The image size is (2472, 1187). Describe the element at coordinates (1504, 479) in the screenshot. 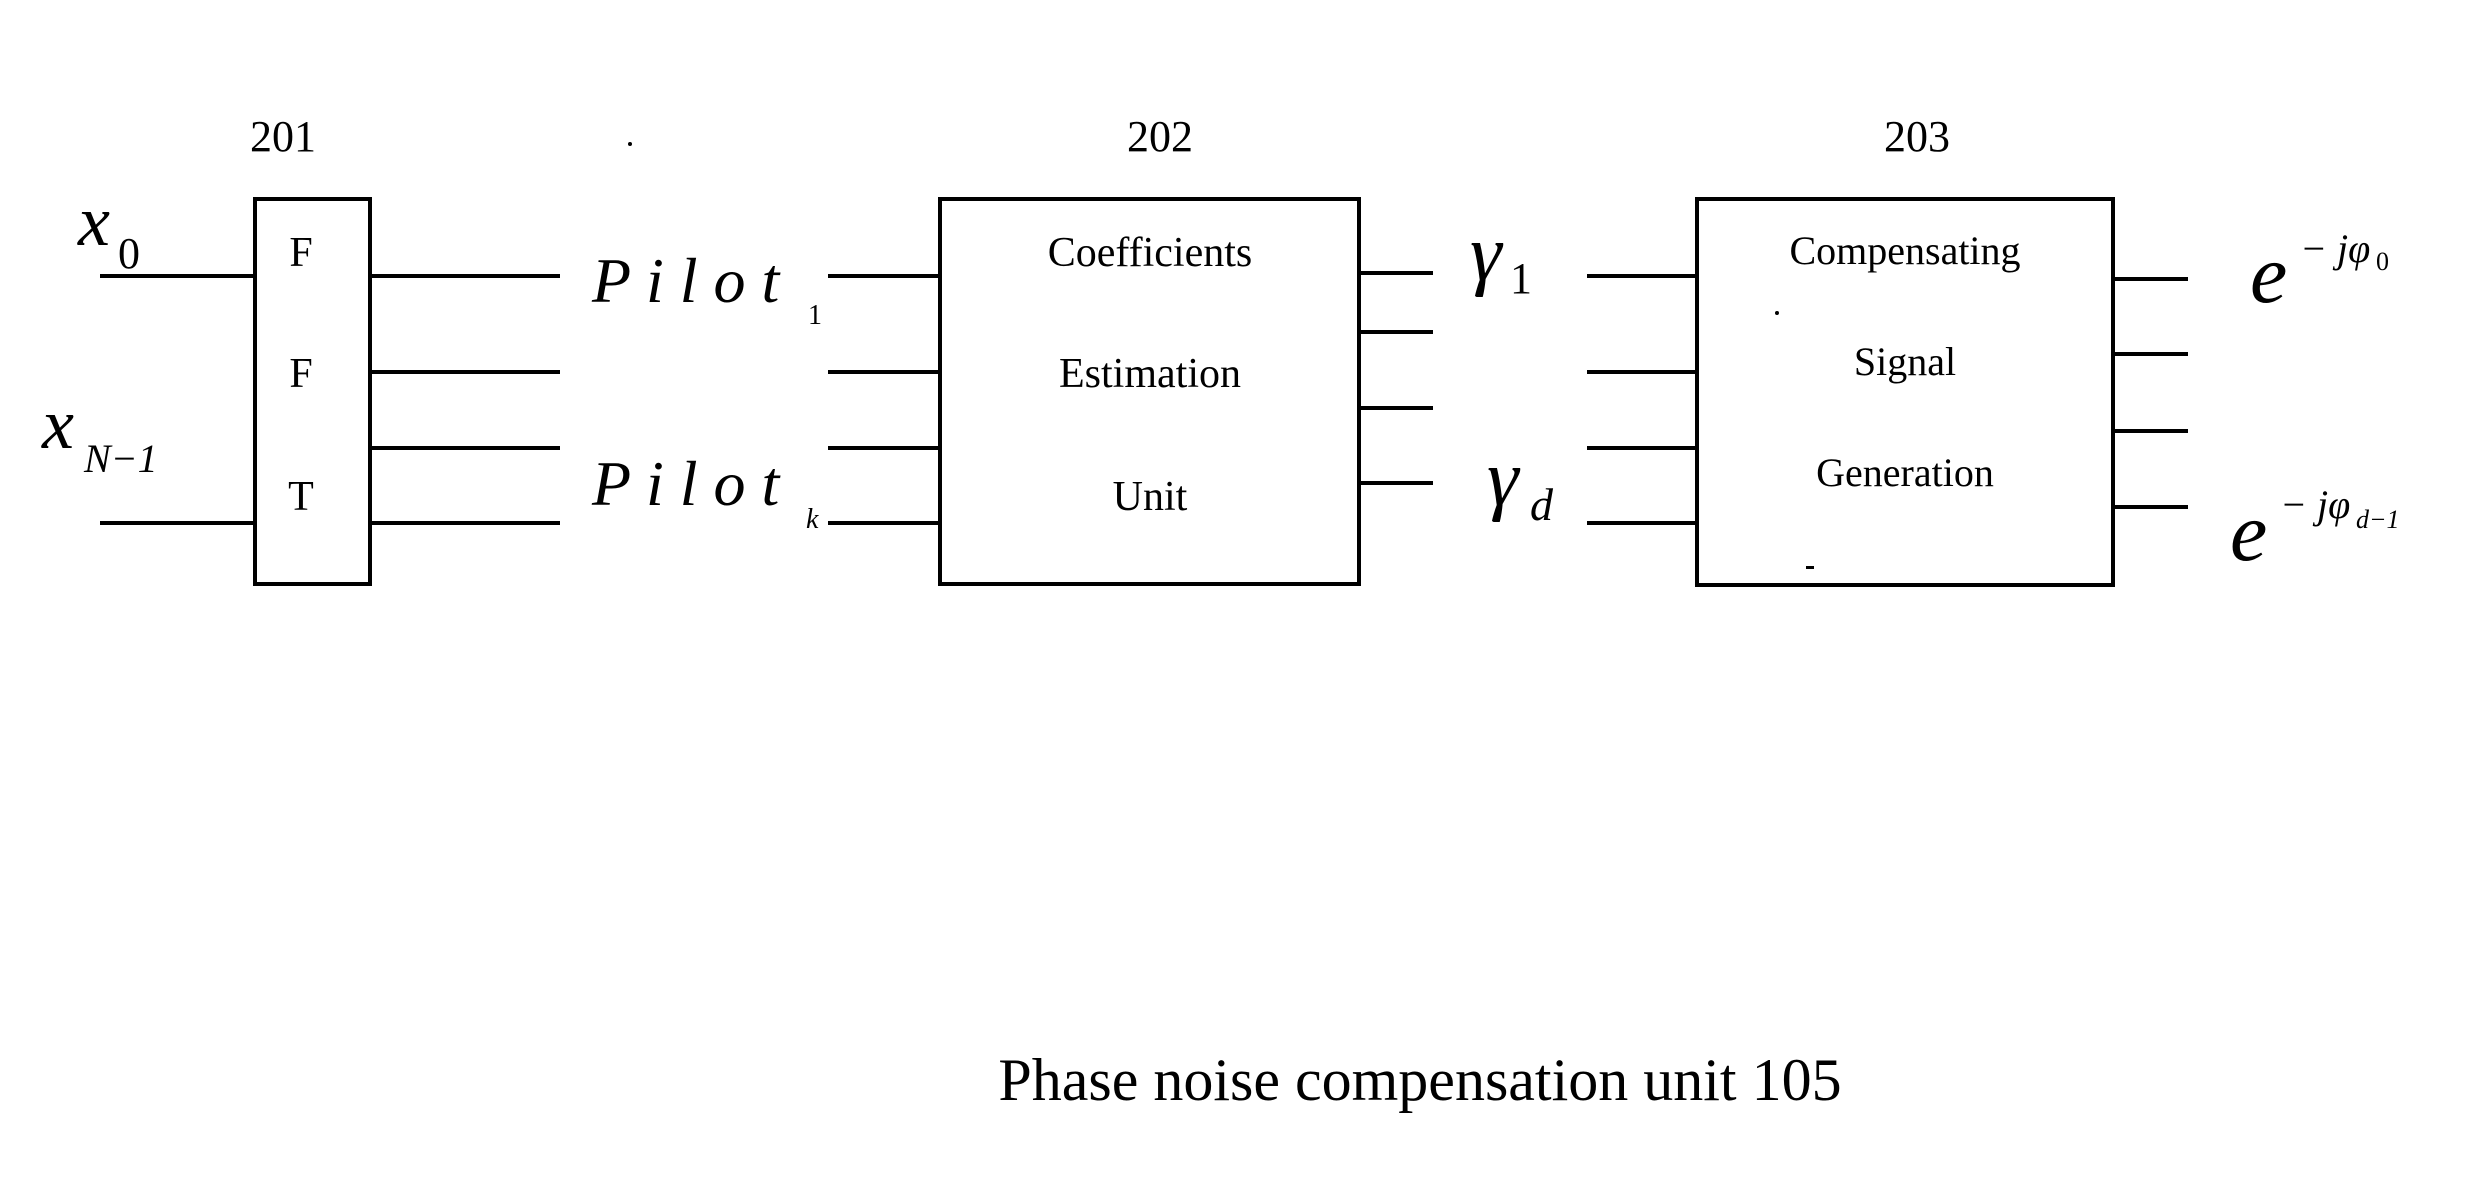

I see `gamma-label-d-base: γ` at that location.